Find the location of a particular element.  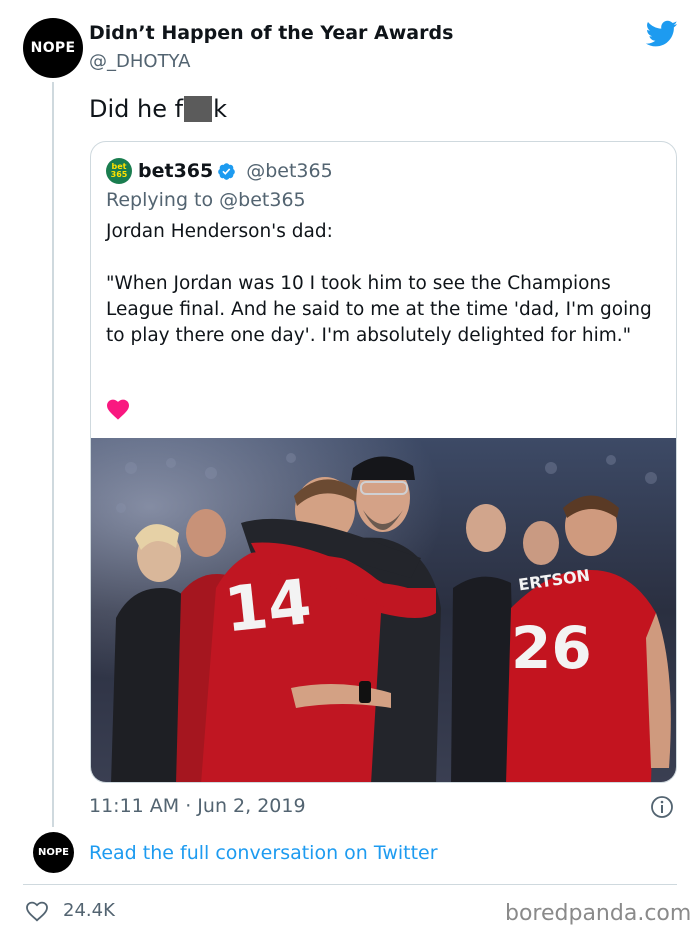

quoted-author-handle: @bet365 is located at coordinates (289, 171).